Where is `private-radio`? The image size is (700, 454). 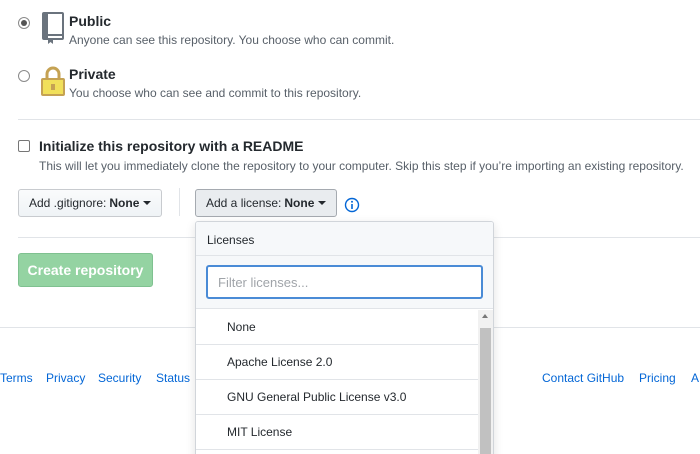 private-radio is located at coordinates (24, 76).